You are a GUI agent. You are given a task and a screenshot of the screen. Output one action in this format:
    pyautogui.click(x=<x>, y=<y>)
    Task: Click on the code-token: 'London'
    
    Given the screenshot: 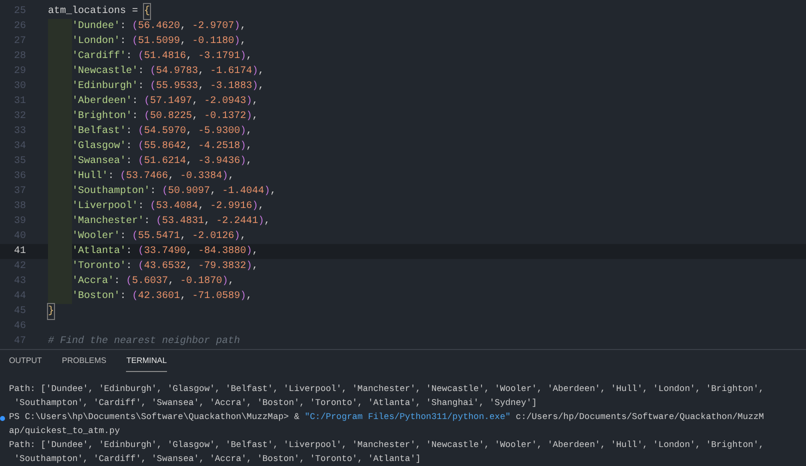 What is the action you would take?
    pyautogui.click(x=96, y=41)
    